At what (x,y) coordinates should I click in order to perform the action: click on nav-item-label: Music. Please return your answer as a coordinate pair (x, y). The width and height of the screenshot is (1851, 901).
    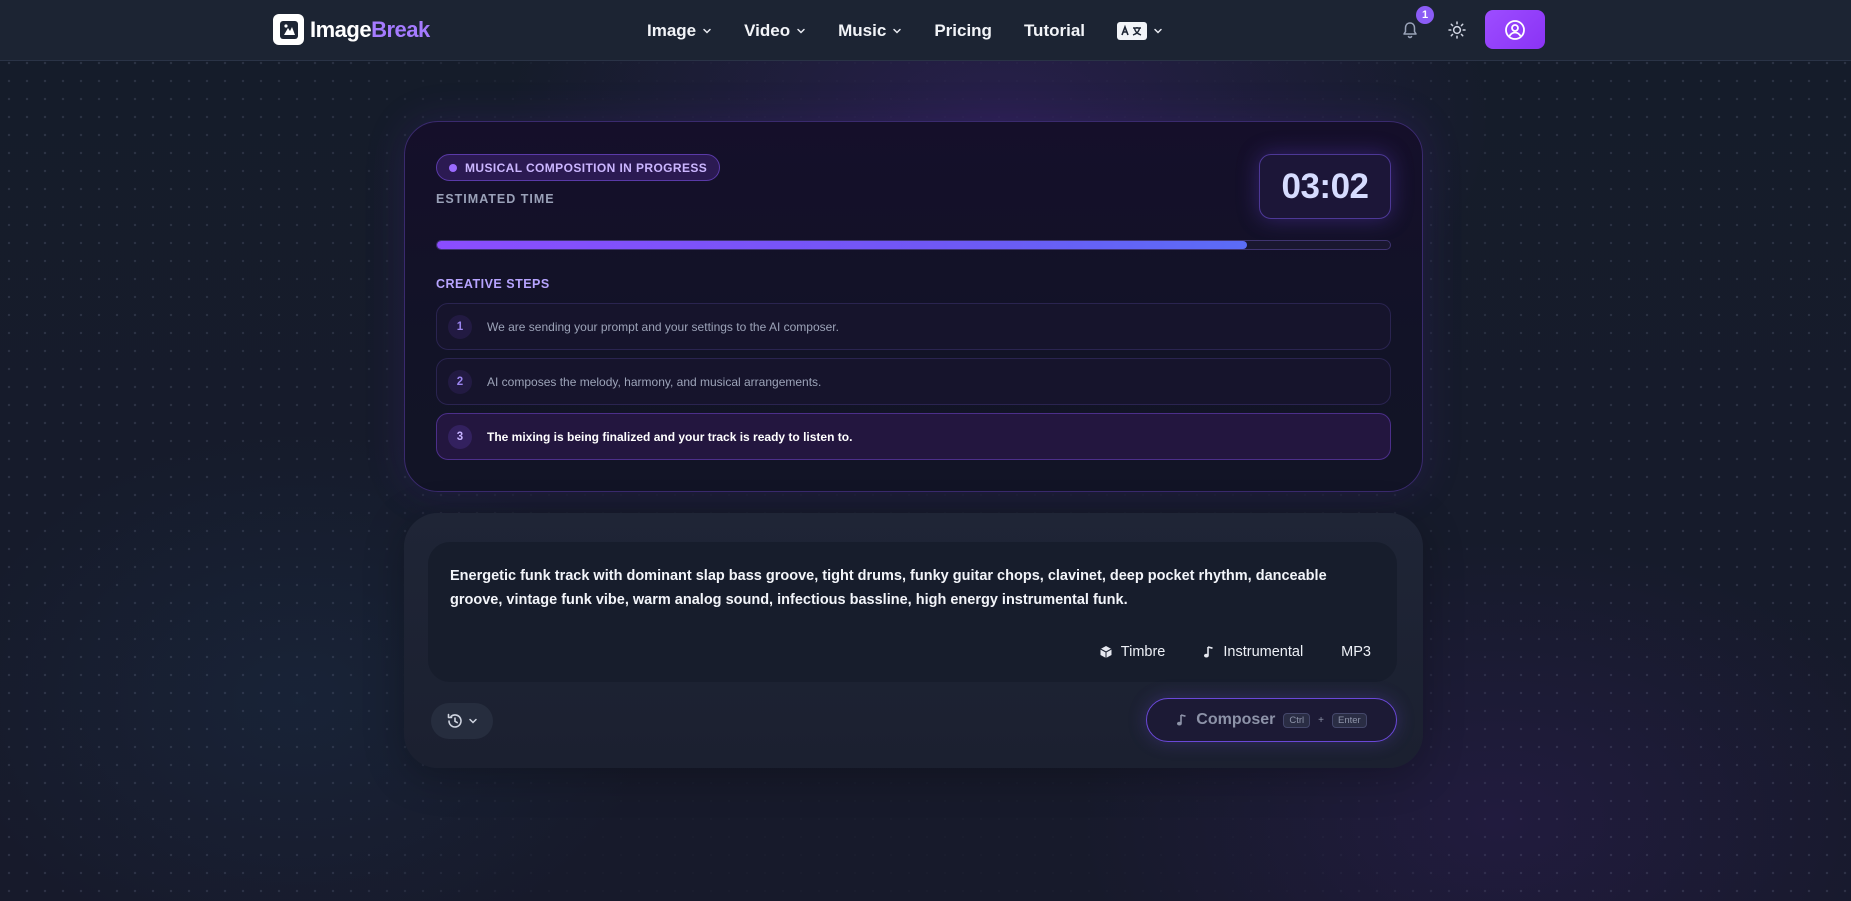
    Looking at the image, I should click on (862, 30).